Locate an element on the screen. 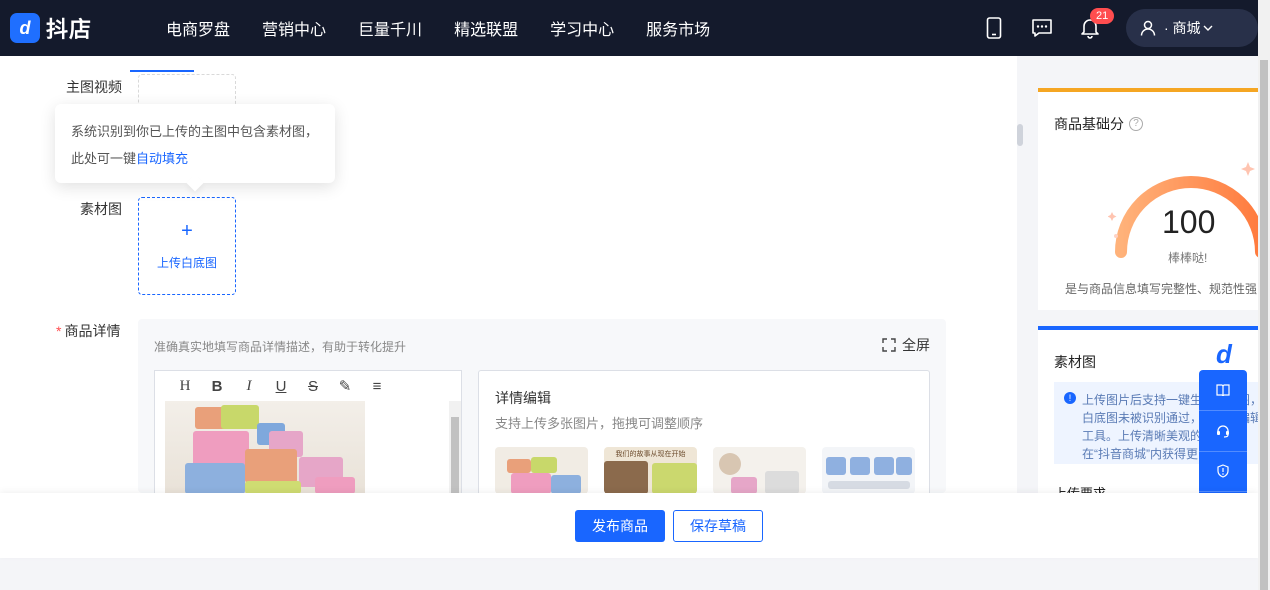 This screenshot has width=1270, height=590. active-tab-indicator is located at coordinates (162, 71).